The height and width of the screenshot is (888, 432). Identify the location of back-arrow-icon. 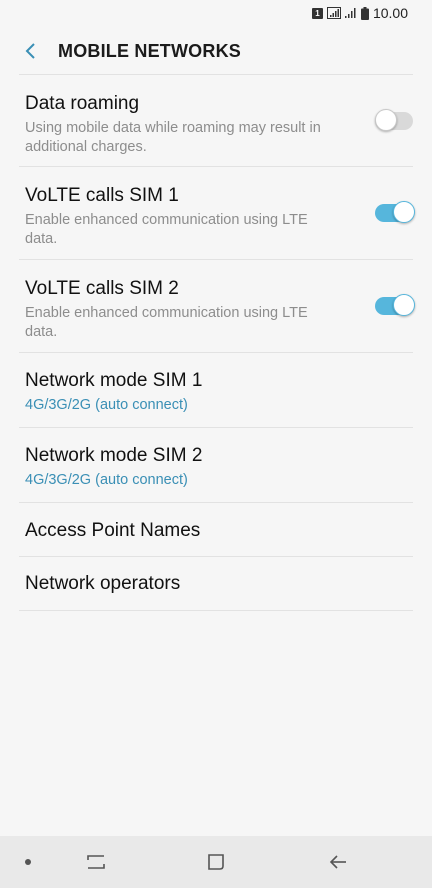
(30, 51).